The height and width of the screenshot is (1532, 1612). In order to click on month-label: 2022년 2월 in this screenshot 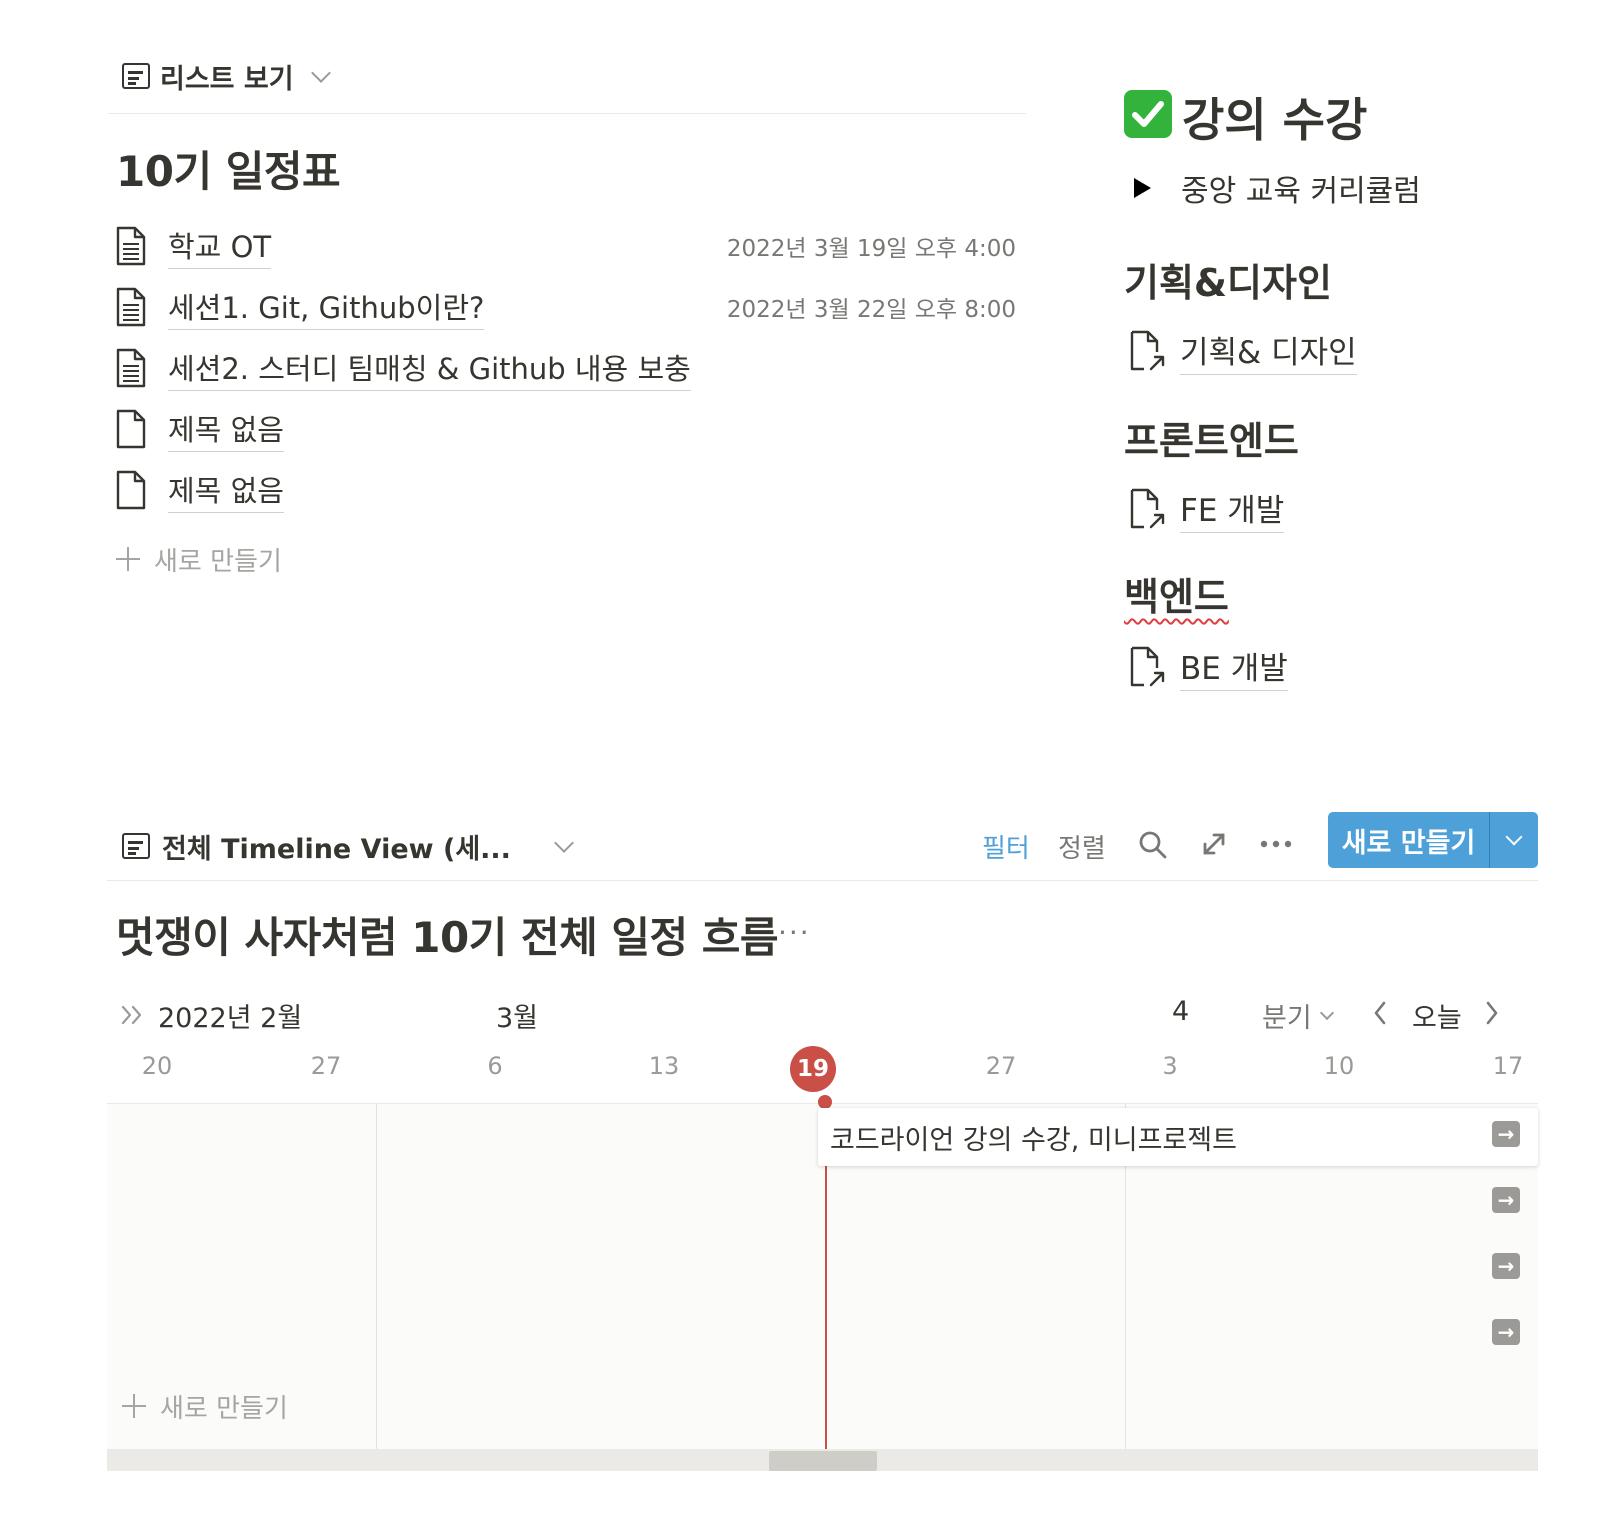, I will do `click(230, 1018)`.